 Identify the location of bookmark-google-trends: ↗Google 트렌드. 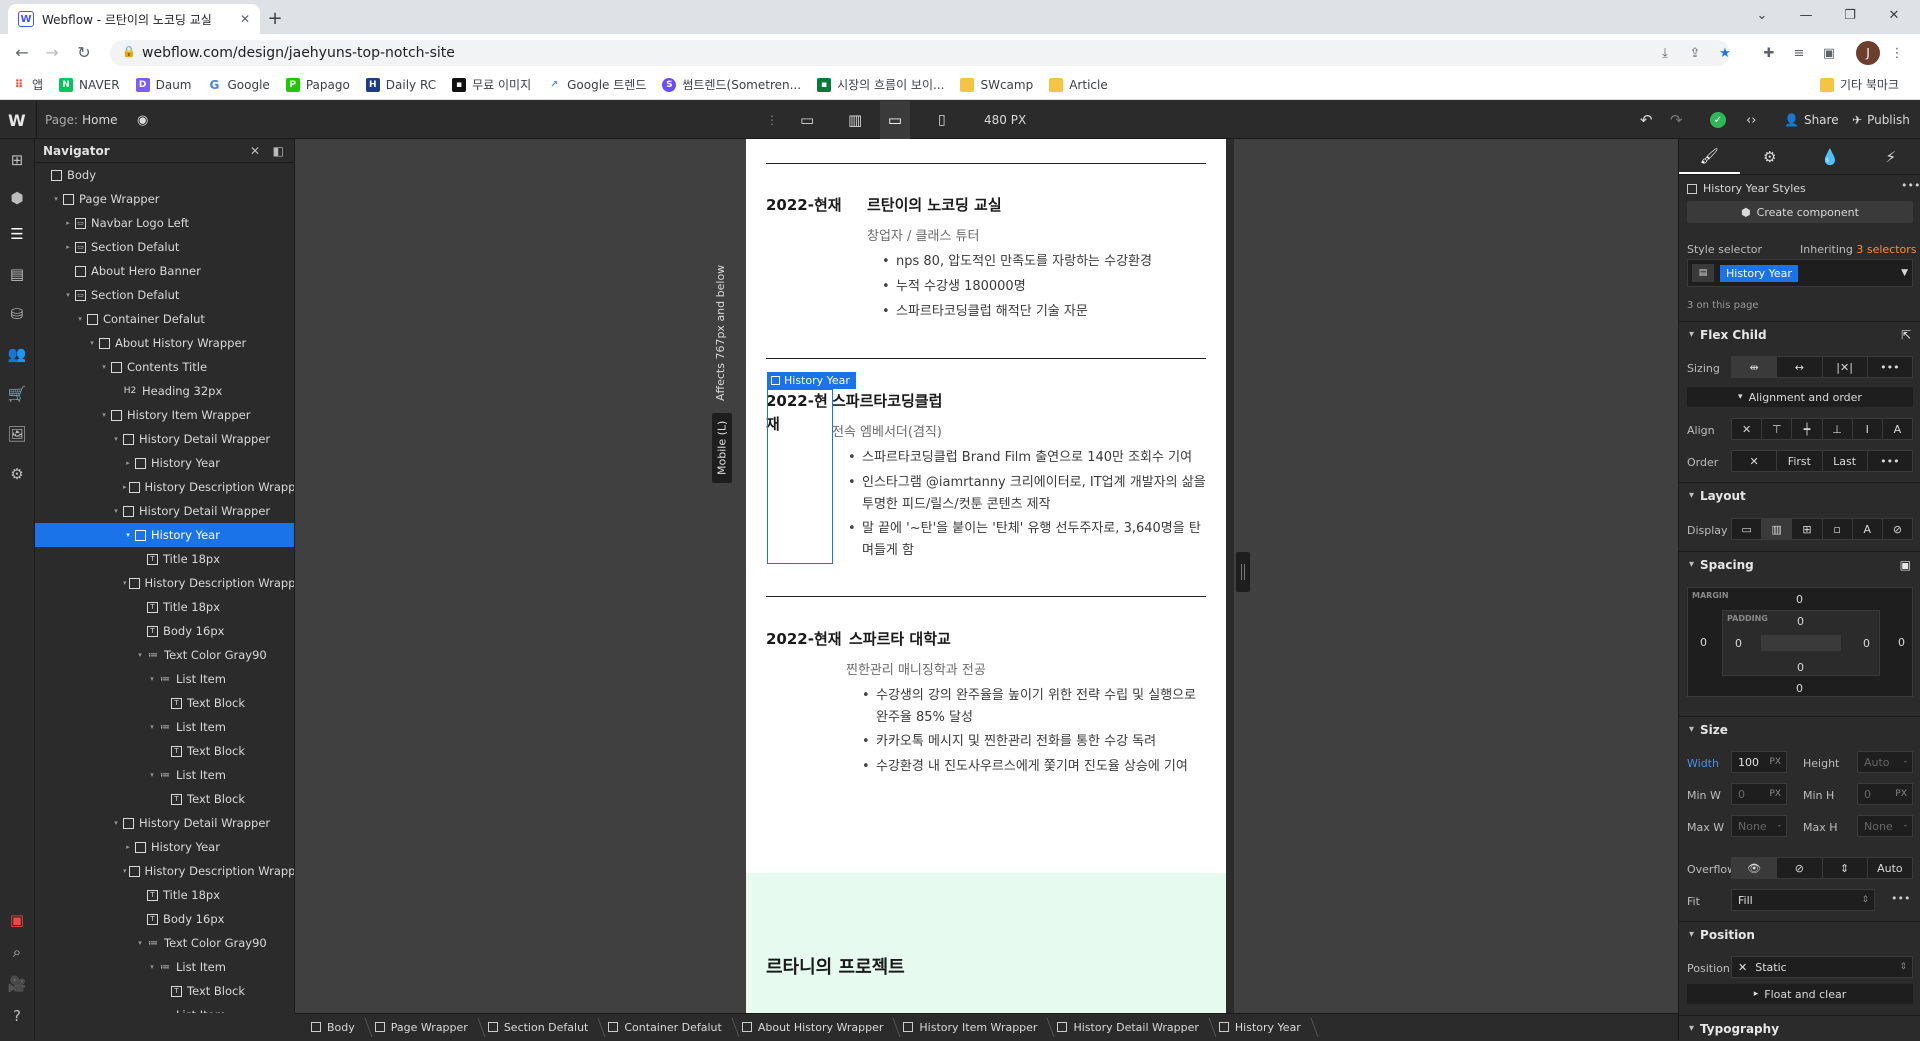
(596, 84).